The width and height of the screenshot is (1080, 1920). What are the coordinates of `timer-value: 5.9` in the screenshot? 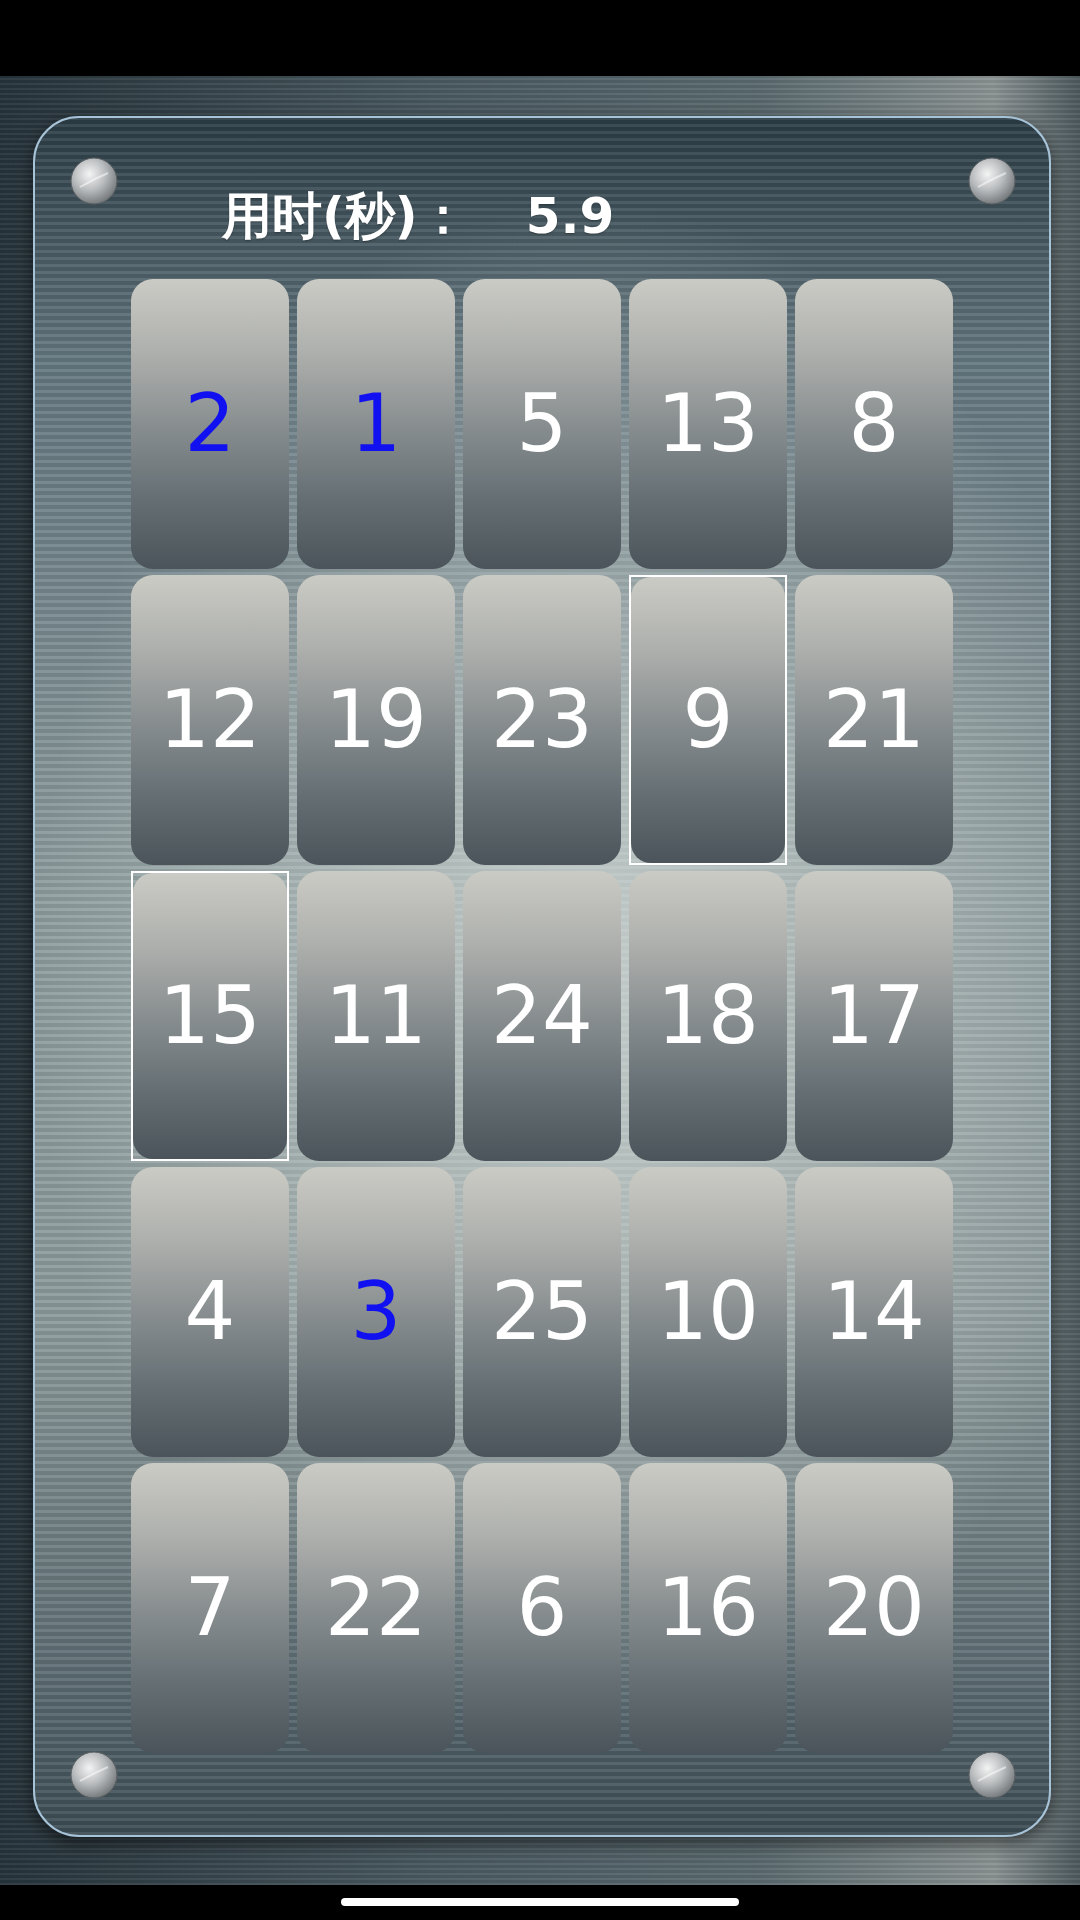 It's located at (570, 216).